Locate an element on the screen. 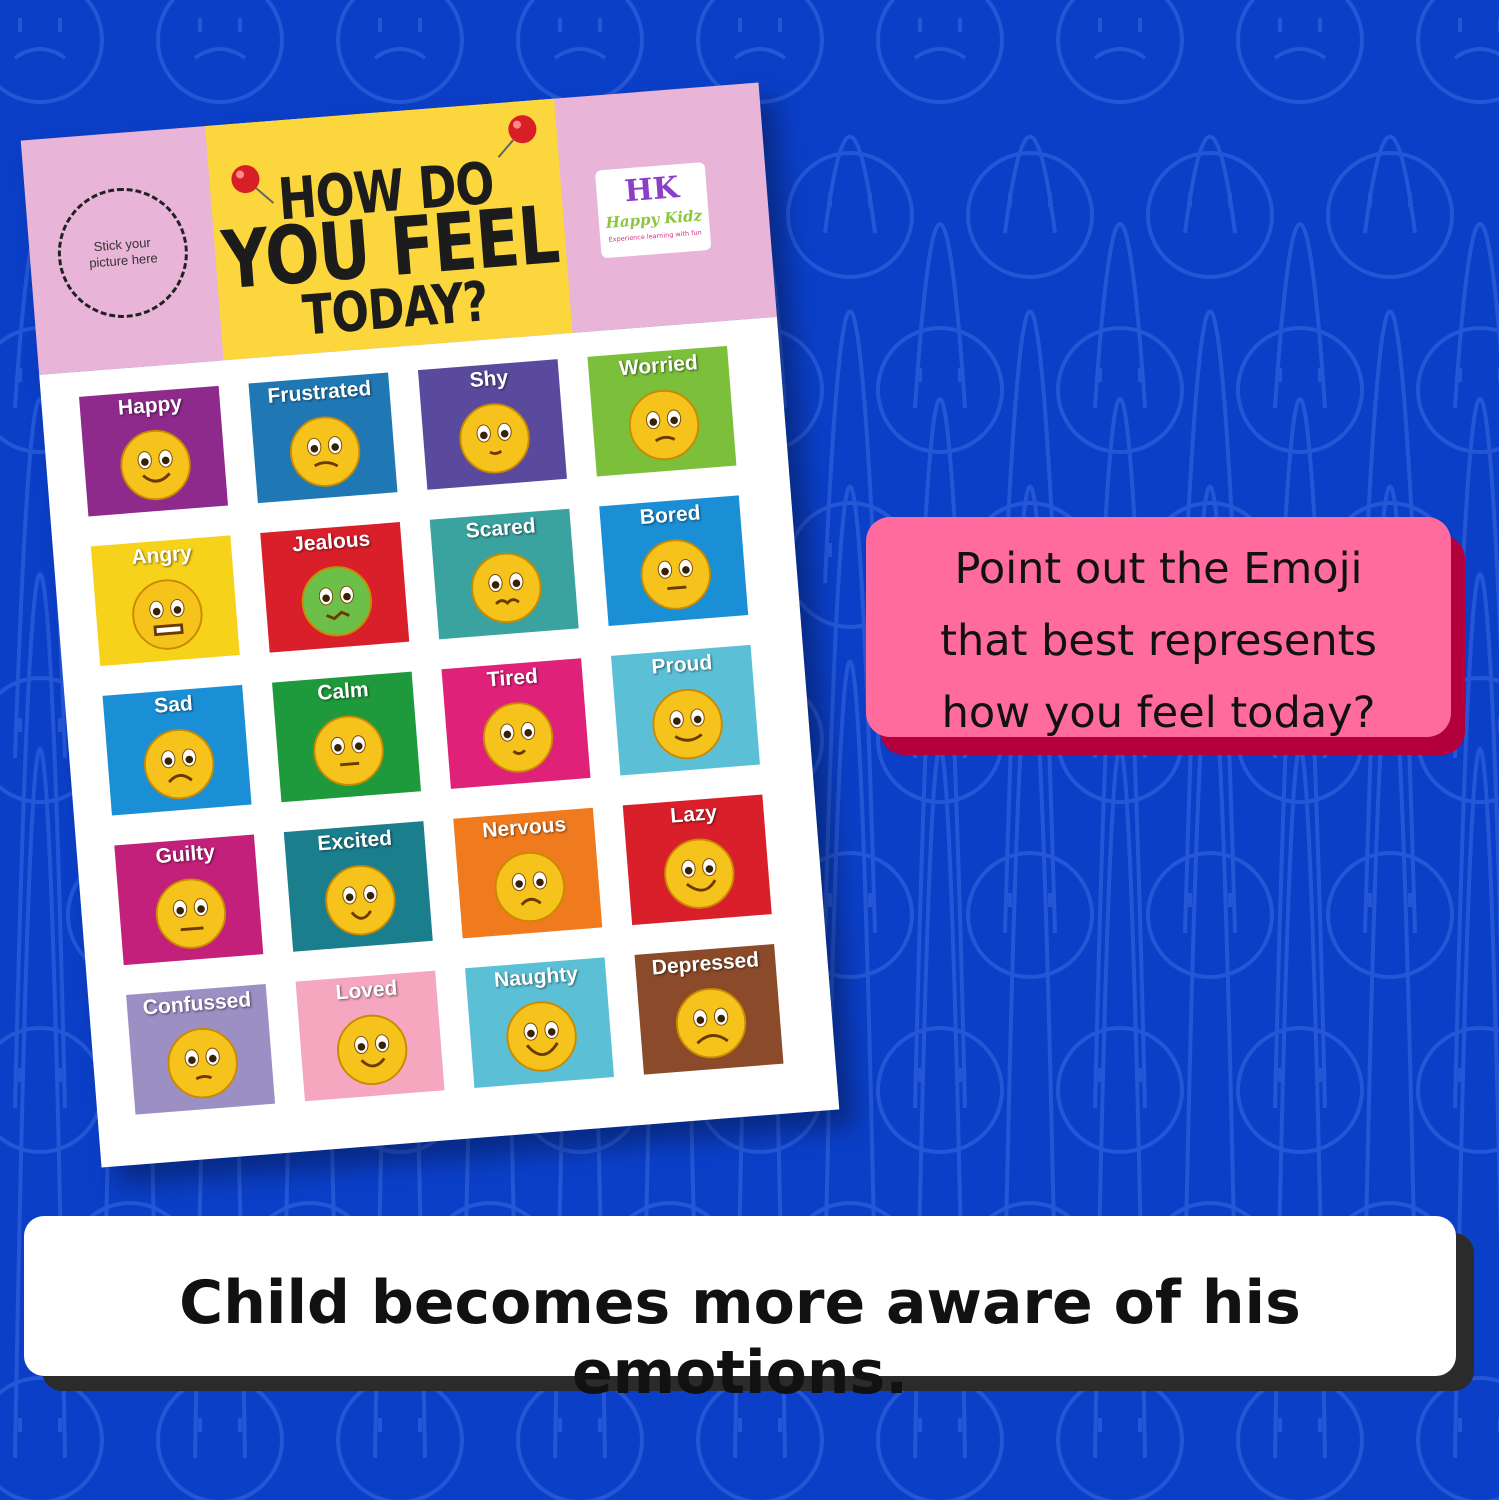 The width and height of the screenshot is (1499, 1500). emotion-label: Tired is located at coordinates (512, 678).